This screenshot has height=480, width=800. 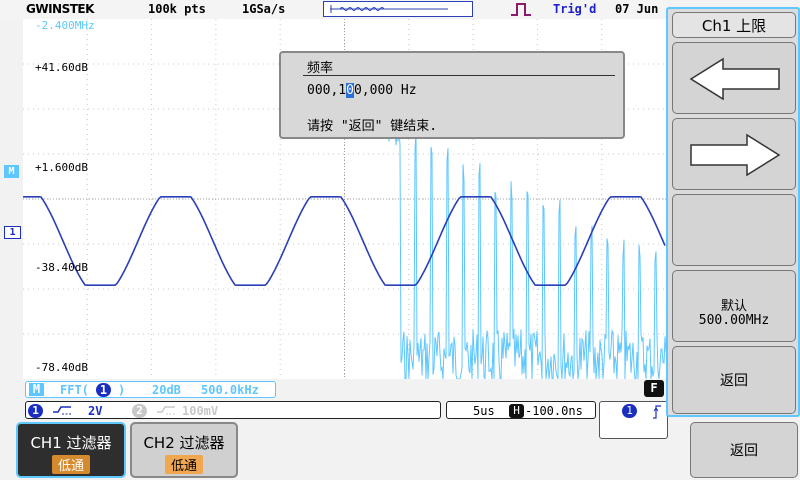 I want to click on trigger-info: 1, so click(x=633, y=420).